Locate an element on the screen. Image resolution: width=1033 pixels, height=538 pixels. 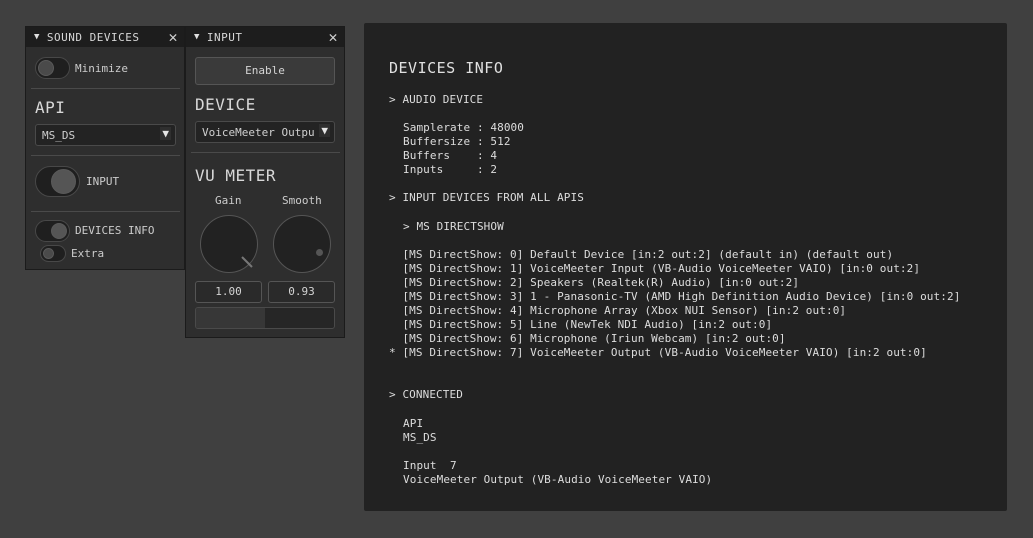
input-toggle-label: INPUT is located at coordinates (103, 181).